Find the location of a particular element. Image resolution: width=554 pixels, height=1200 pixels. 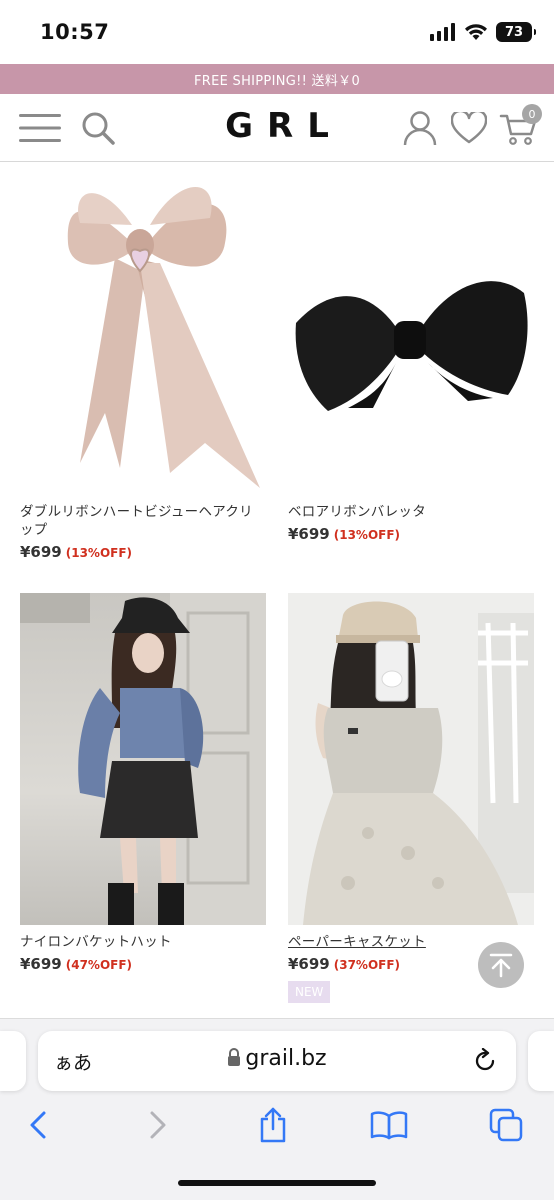

favorites-button is located at coordinates (469, 128).